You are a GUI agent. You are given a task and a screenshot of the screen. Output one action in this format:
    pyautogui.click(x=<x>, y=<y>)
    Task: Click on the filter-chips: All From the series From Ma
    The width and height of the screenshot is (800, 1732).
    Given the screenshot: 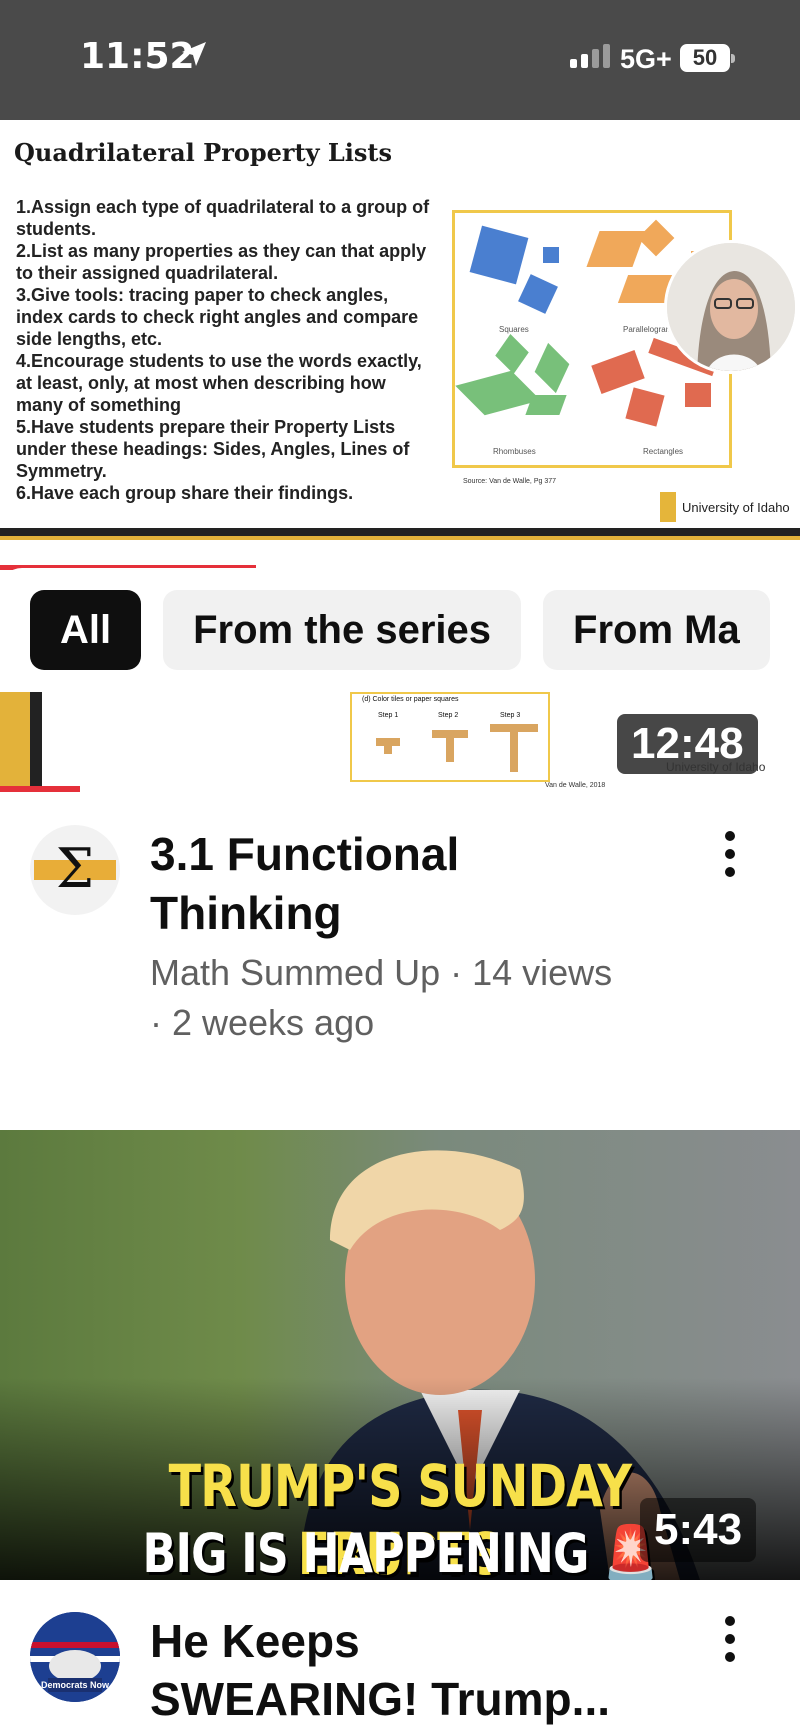 What is the action you would take?
    pyautogui.click(x=400, y=630)
    